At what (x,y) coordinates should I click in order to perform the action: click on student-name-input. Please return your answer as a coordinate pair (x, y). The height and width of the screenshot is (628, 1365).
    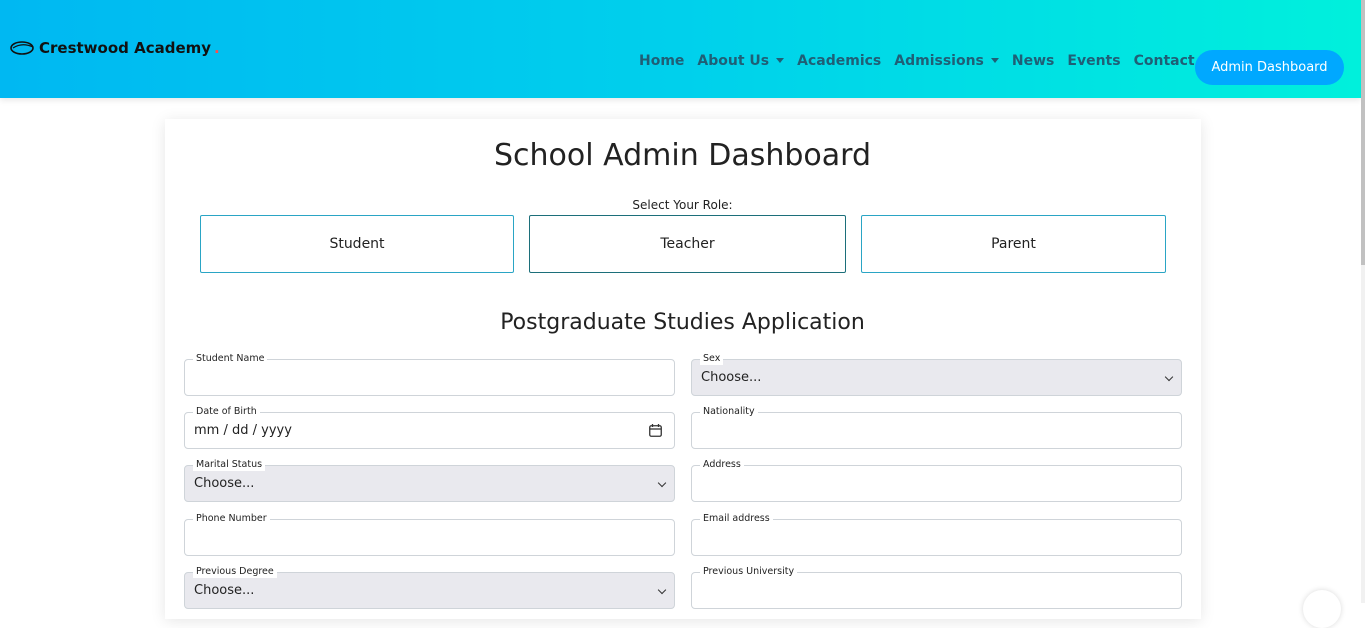
    Looking at the image, I should click on (428, 378).